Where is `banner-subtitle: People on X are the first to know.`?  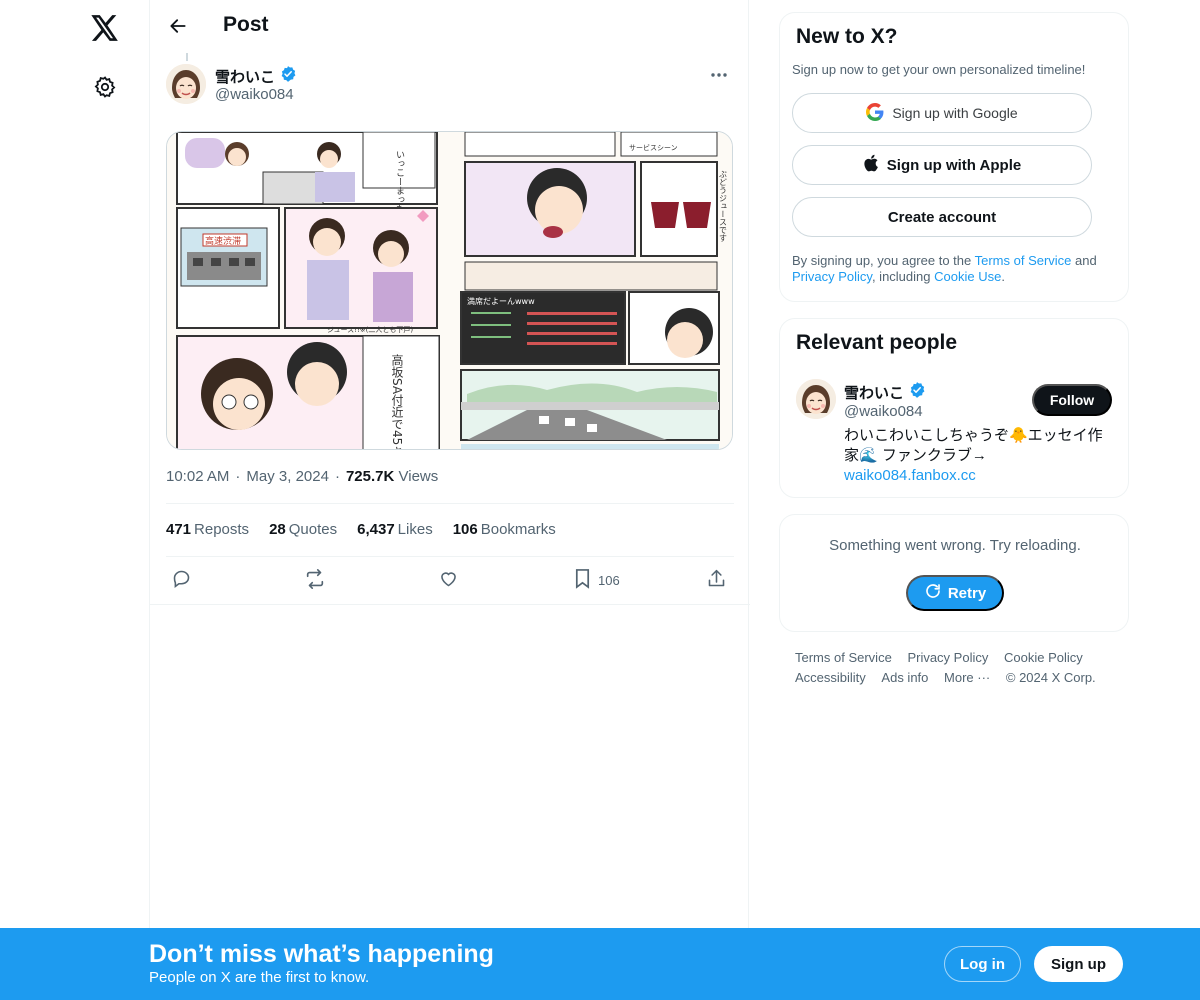
banner-subtitle: People on X are the first to know. is located at coordinates (259, 977).